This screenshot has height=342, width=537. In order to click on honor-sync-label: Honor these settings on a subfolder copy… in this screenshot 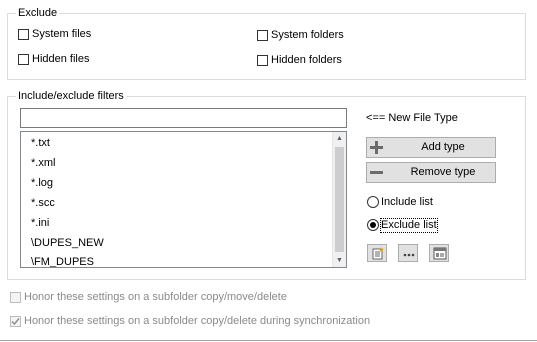, I will do `click(197, 321)`.